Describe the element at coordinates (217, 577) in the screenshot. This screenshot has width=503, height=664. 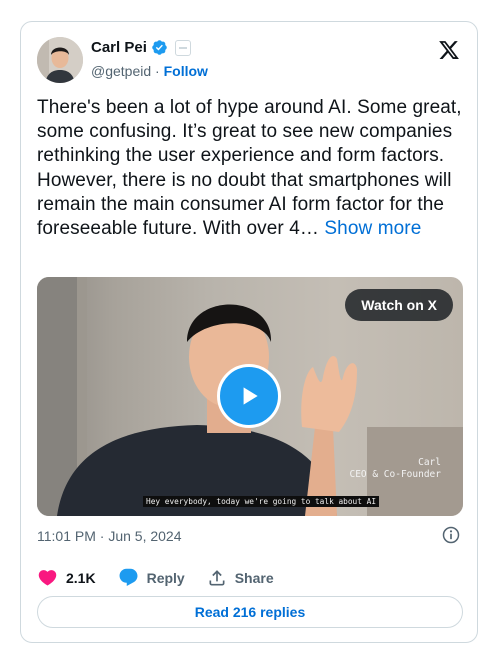
I see `share-upload-icon` at that location.